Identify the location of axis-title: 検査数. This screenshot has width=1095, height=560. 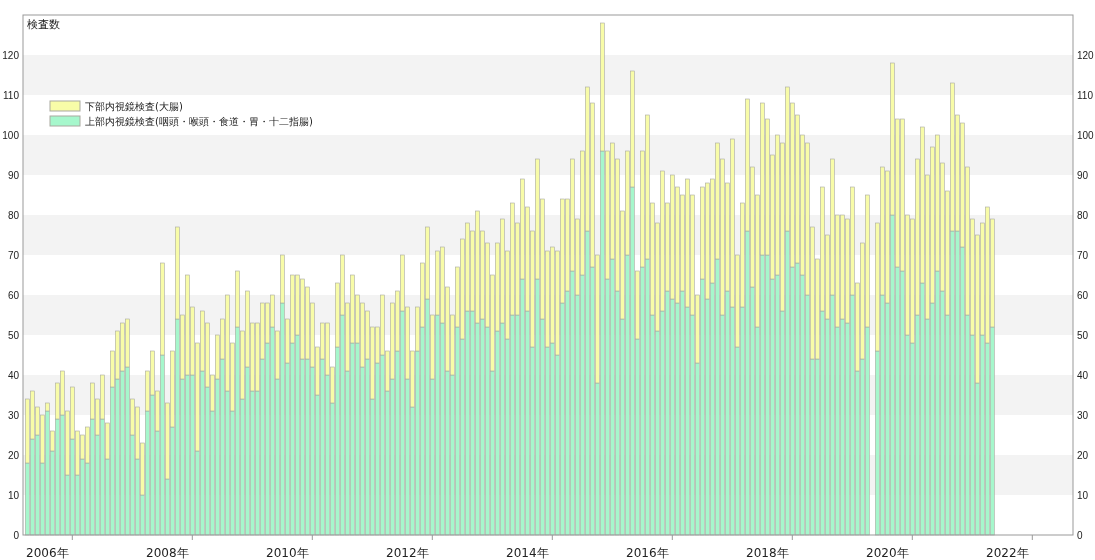
(43, 24).